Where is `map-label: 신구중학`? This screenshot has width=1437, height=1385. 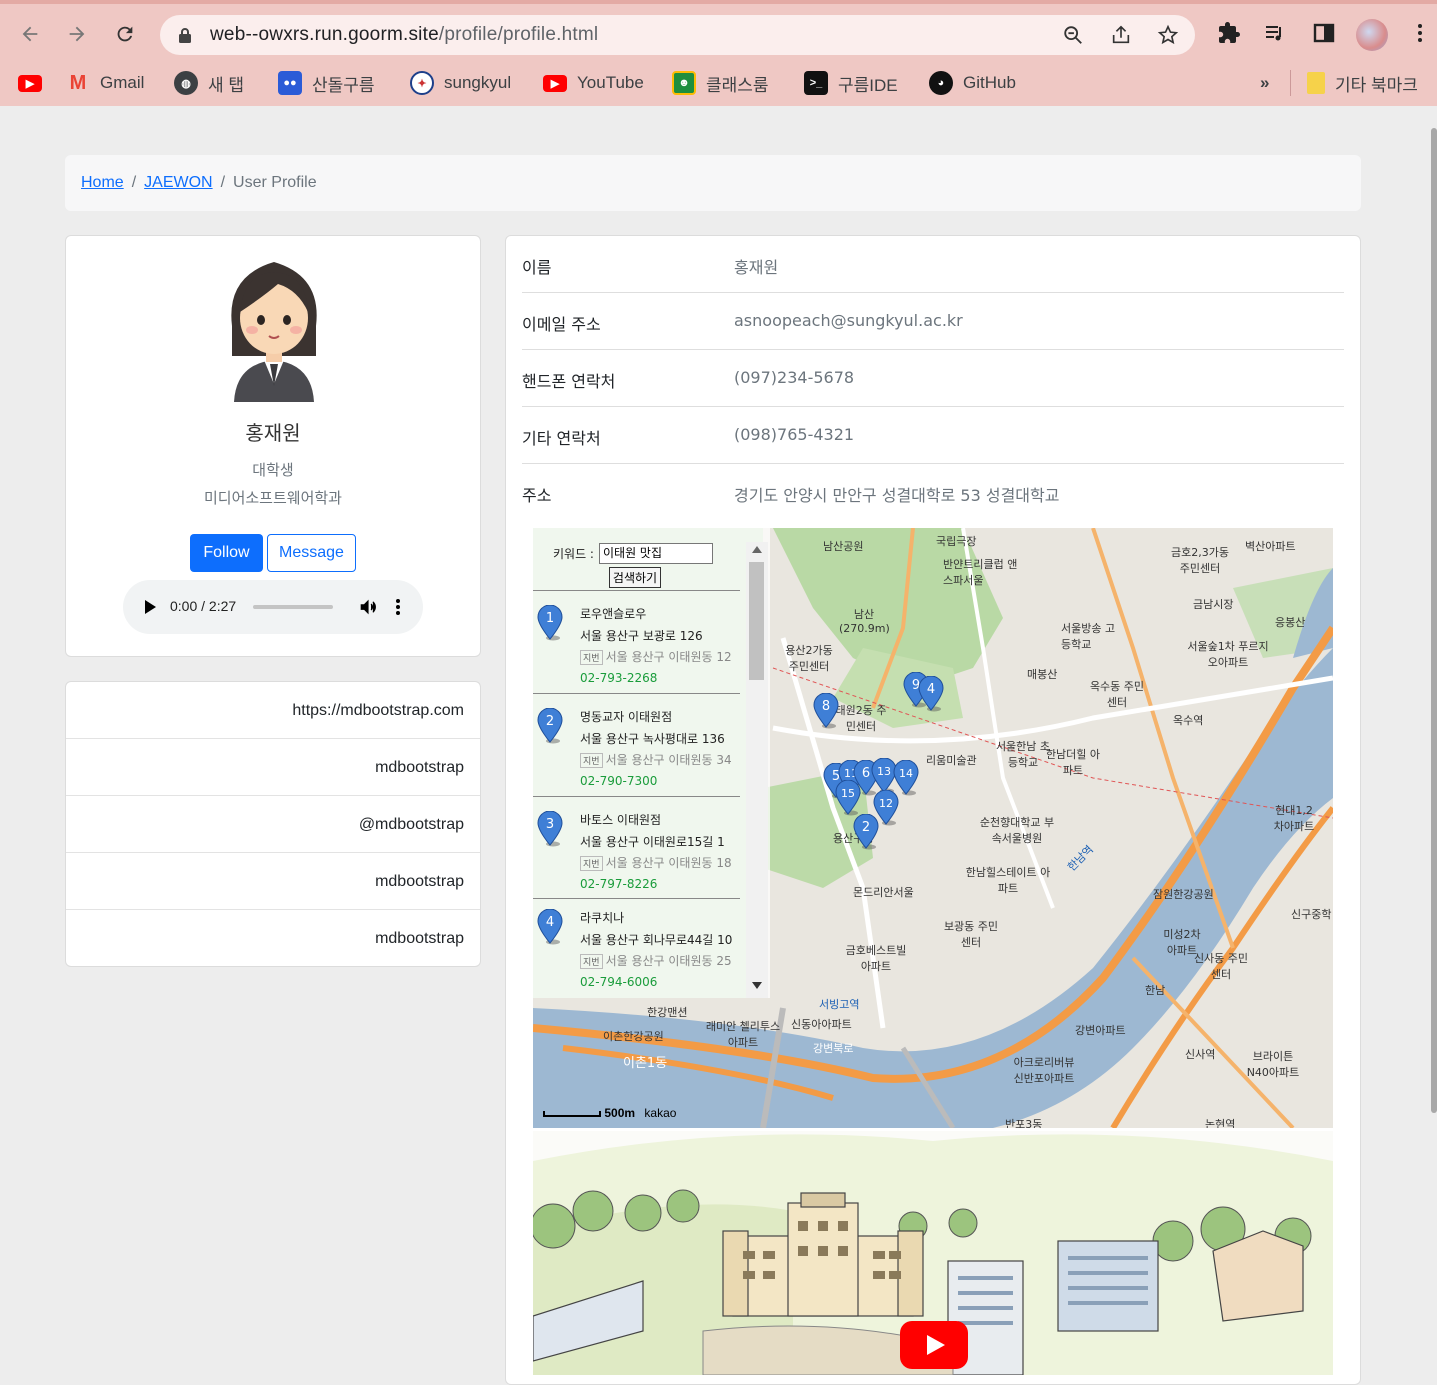
map-label: 신구중학 is located at coordinates (1311, 914).